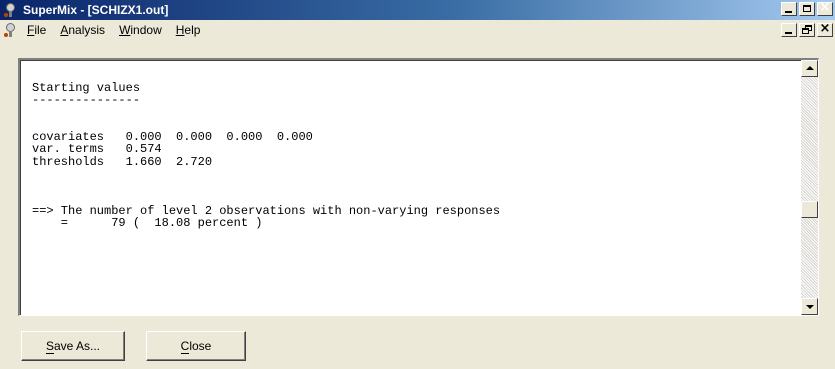  I want to click on maximize-icon, so click(807, 8).